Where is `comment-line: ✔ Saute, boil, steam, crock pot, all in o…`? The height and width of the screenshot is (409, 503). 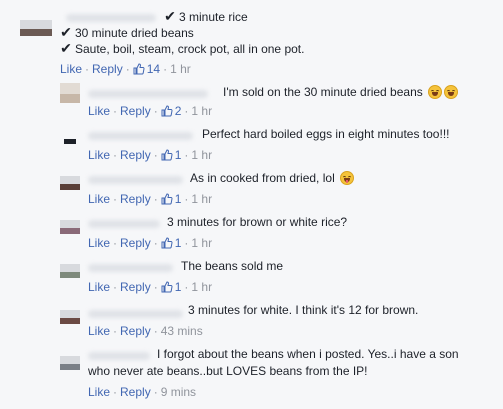
comment-line: ✔ Saute, boil, steam, crock pot, all in o… is located at coordinates (182, 48).